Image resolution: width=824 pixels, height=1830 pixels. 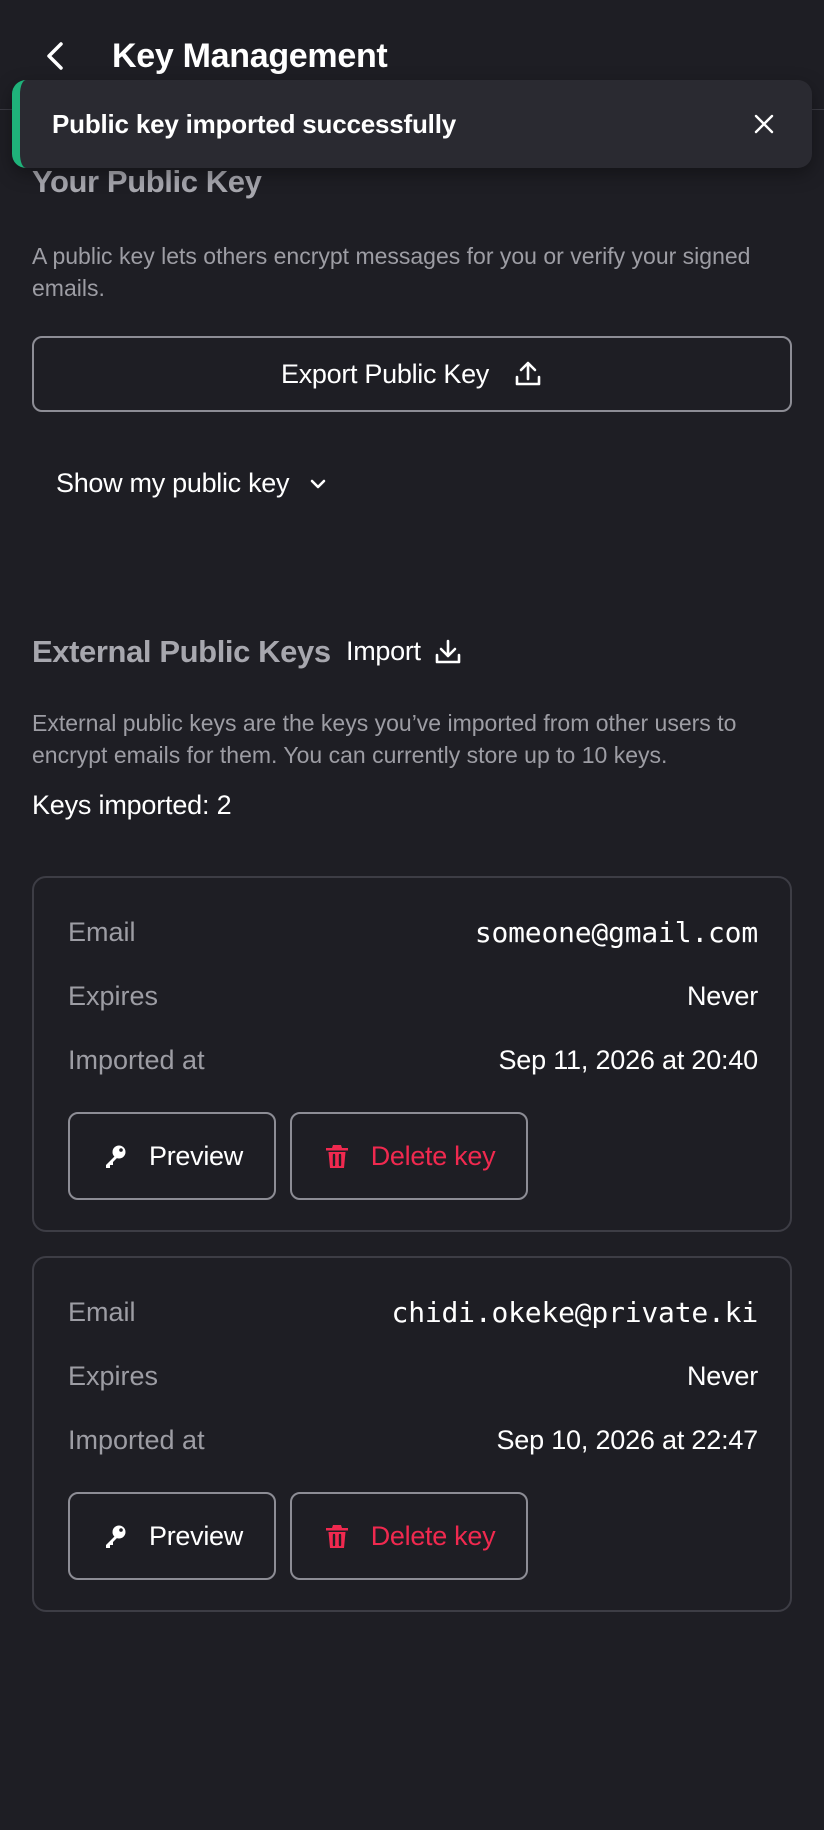 I want to click on show-public-key-label: Show my public key, so click(x=173, y=483).